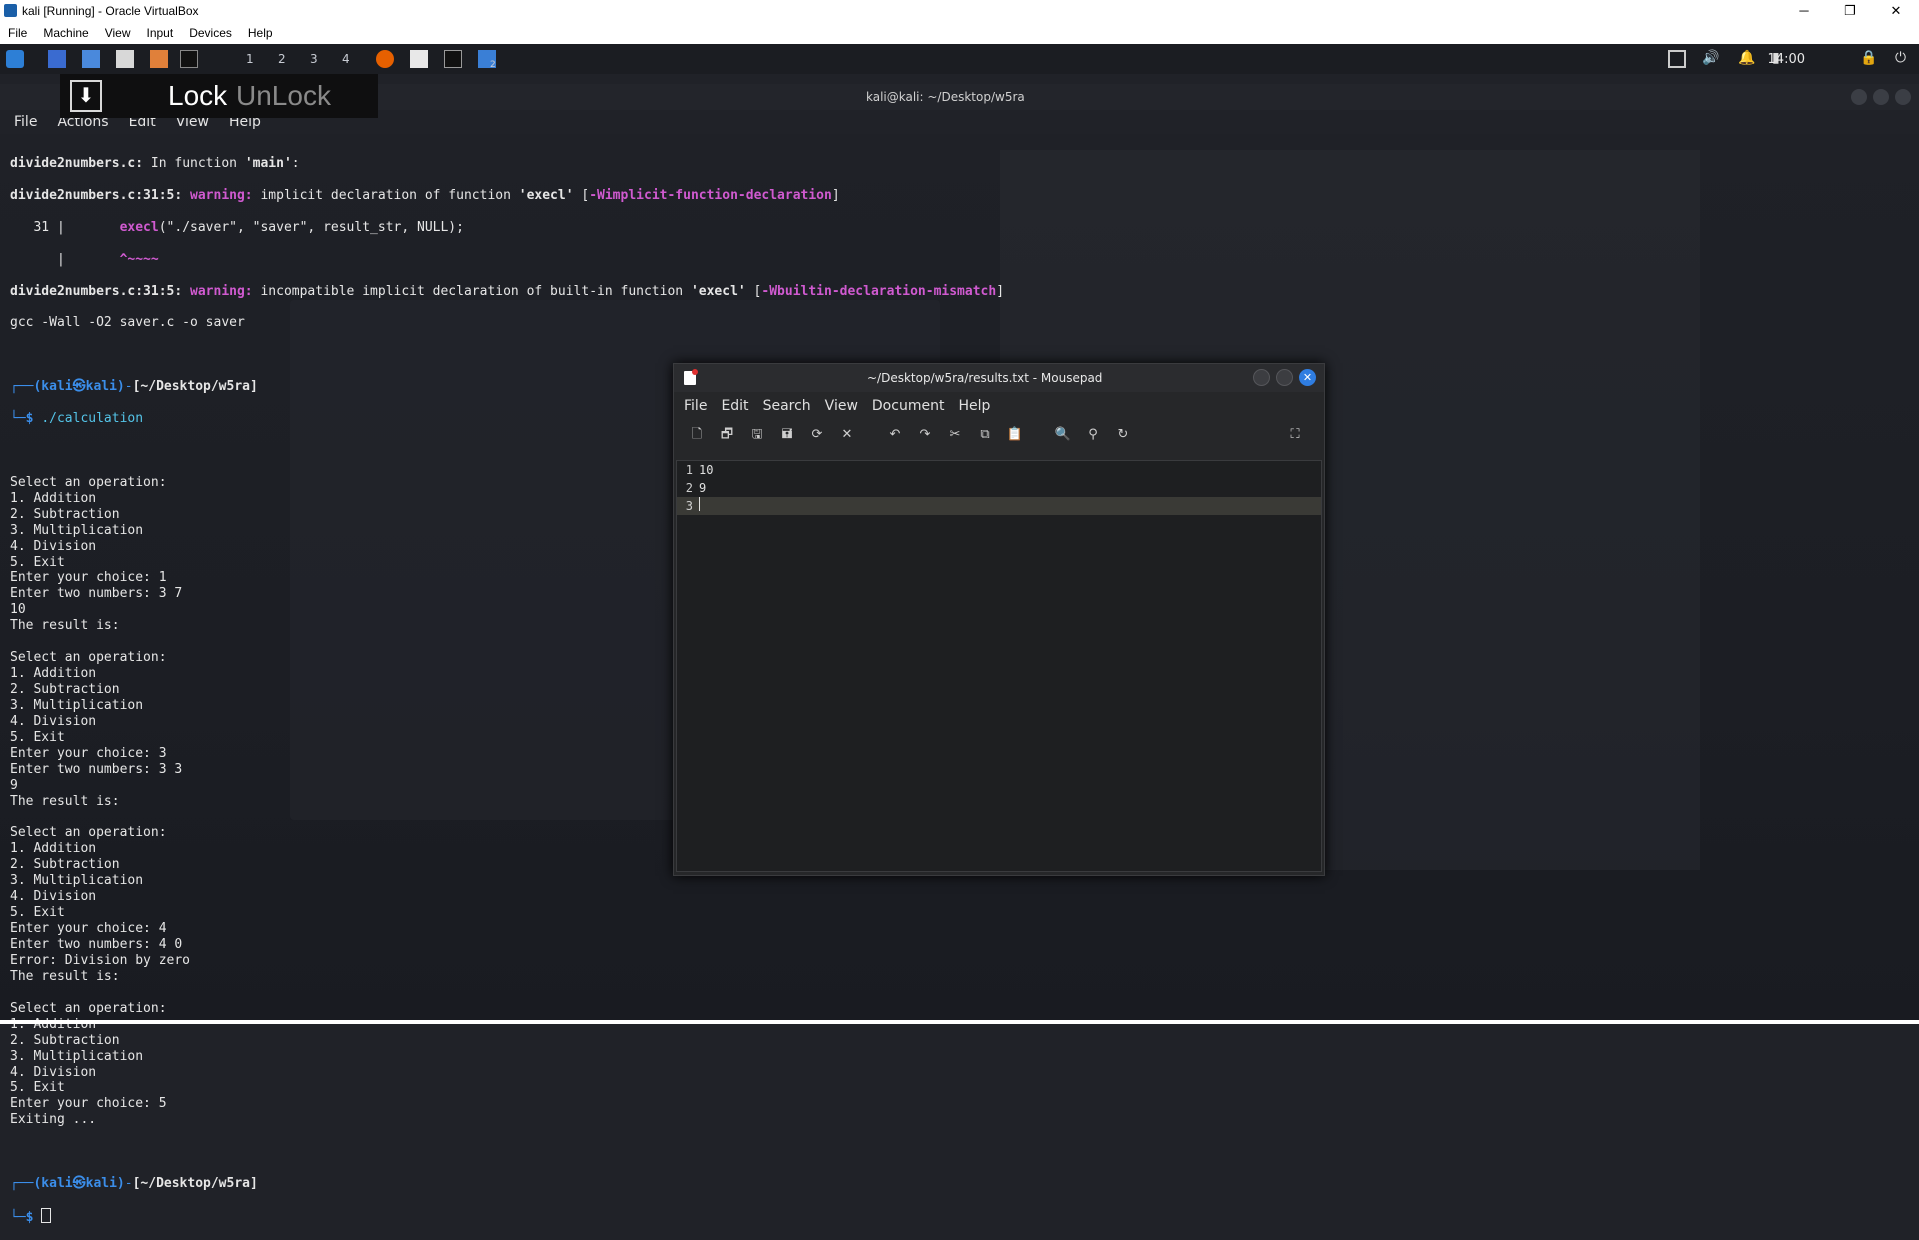 This screenshot has height=1240, width=1919. I want to click on mousepad-app-icon, so click(691, 377).